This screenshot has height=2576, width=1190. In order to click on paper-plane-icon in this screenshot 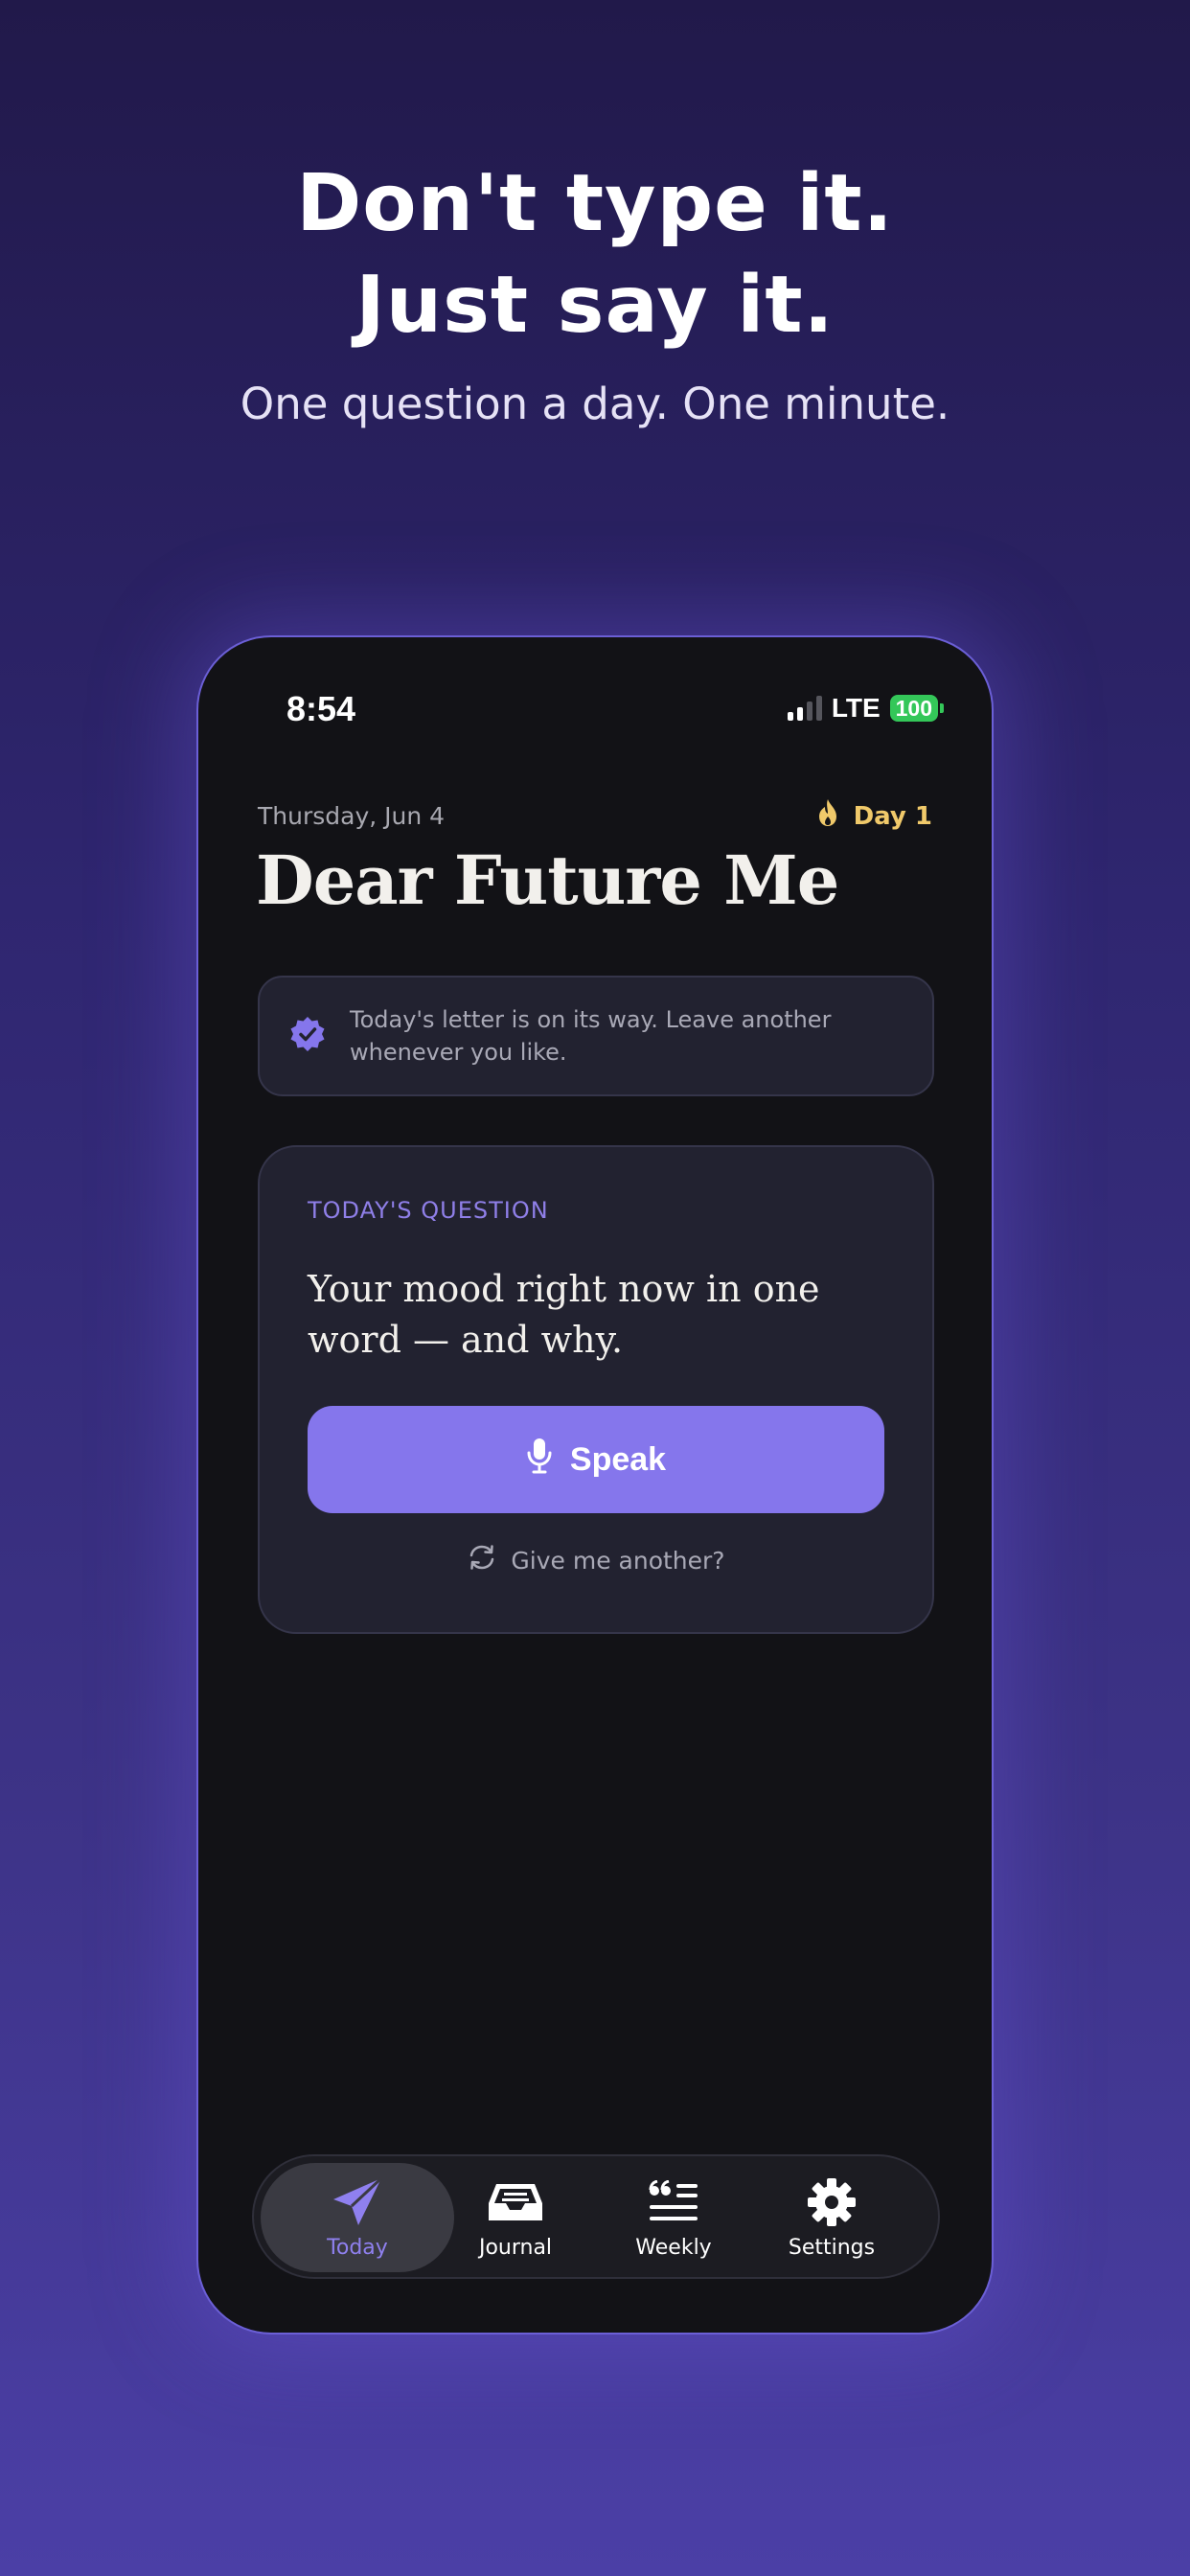, I will do `click(358, 2202)`.